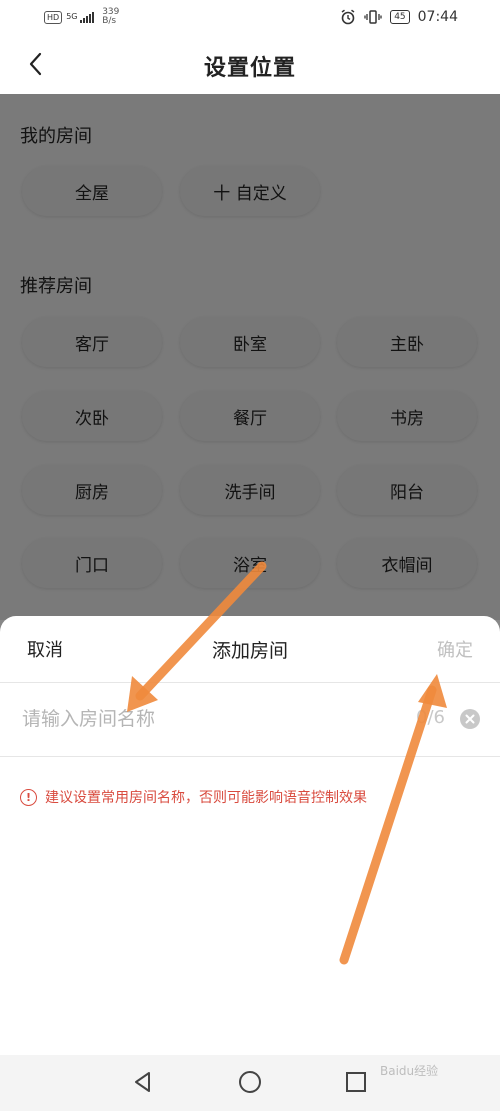 This screenshot has height=1111, width=500. I want to click on char-counter: 0/6, so click(430, 717).